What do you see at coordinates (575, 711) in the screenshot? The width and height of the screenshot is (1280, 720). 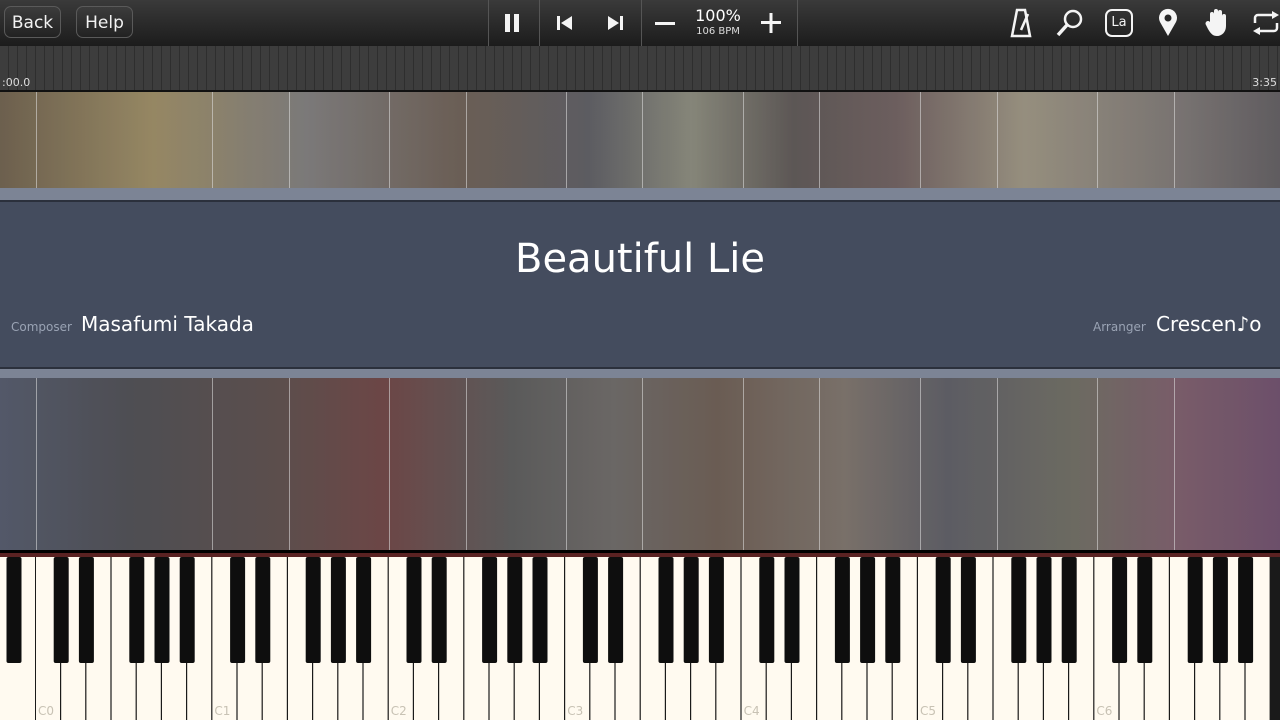 I see `octave-label: C3` at bounding box center [575, 711].